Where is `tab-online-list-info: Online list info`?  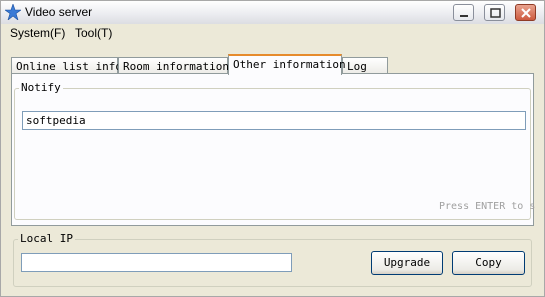
tab-online-list-info: Online list info is located at coordinates (66, 65).